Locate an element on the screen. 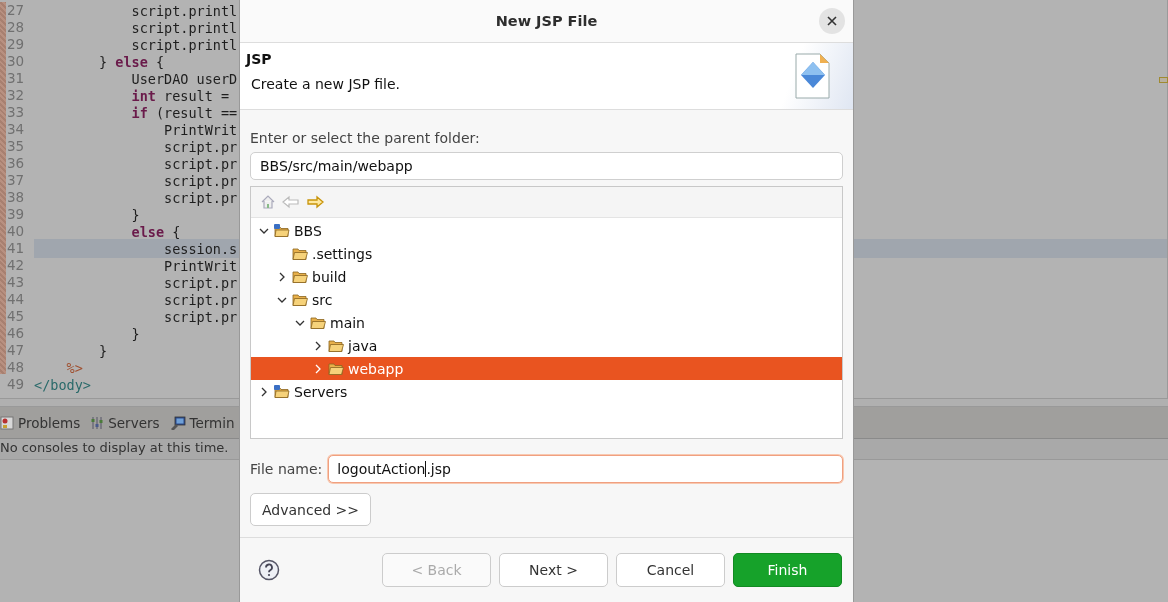 The height and width of the screenshot is (602, 1168). overview-marker is located at coordinates (1163, 80).